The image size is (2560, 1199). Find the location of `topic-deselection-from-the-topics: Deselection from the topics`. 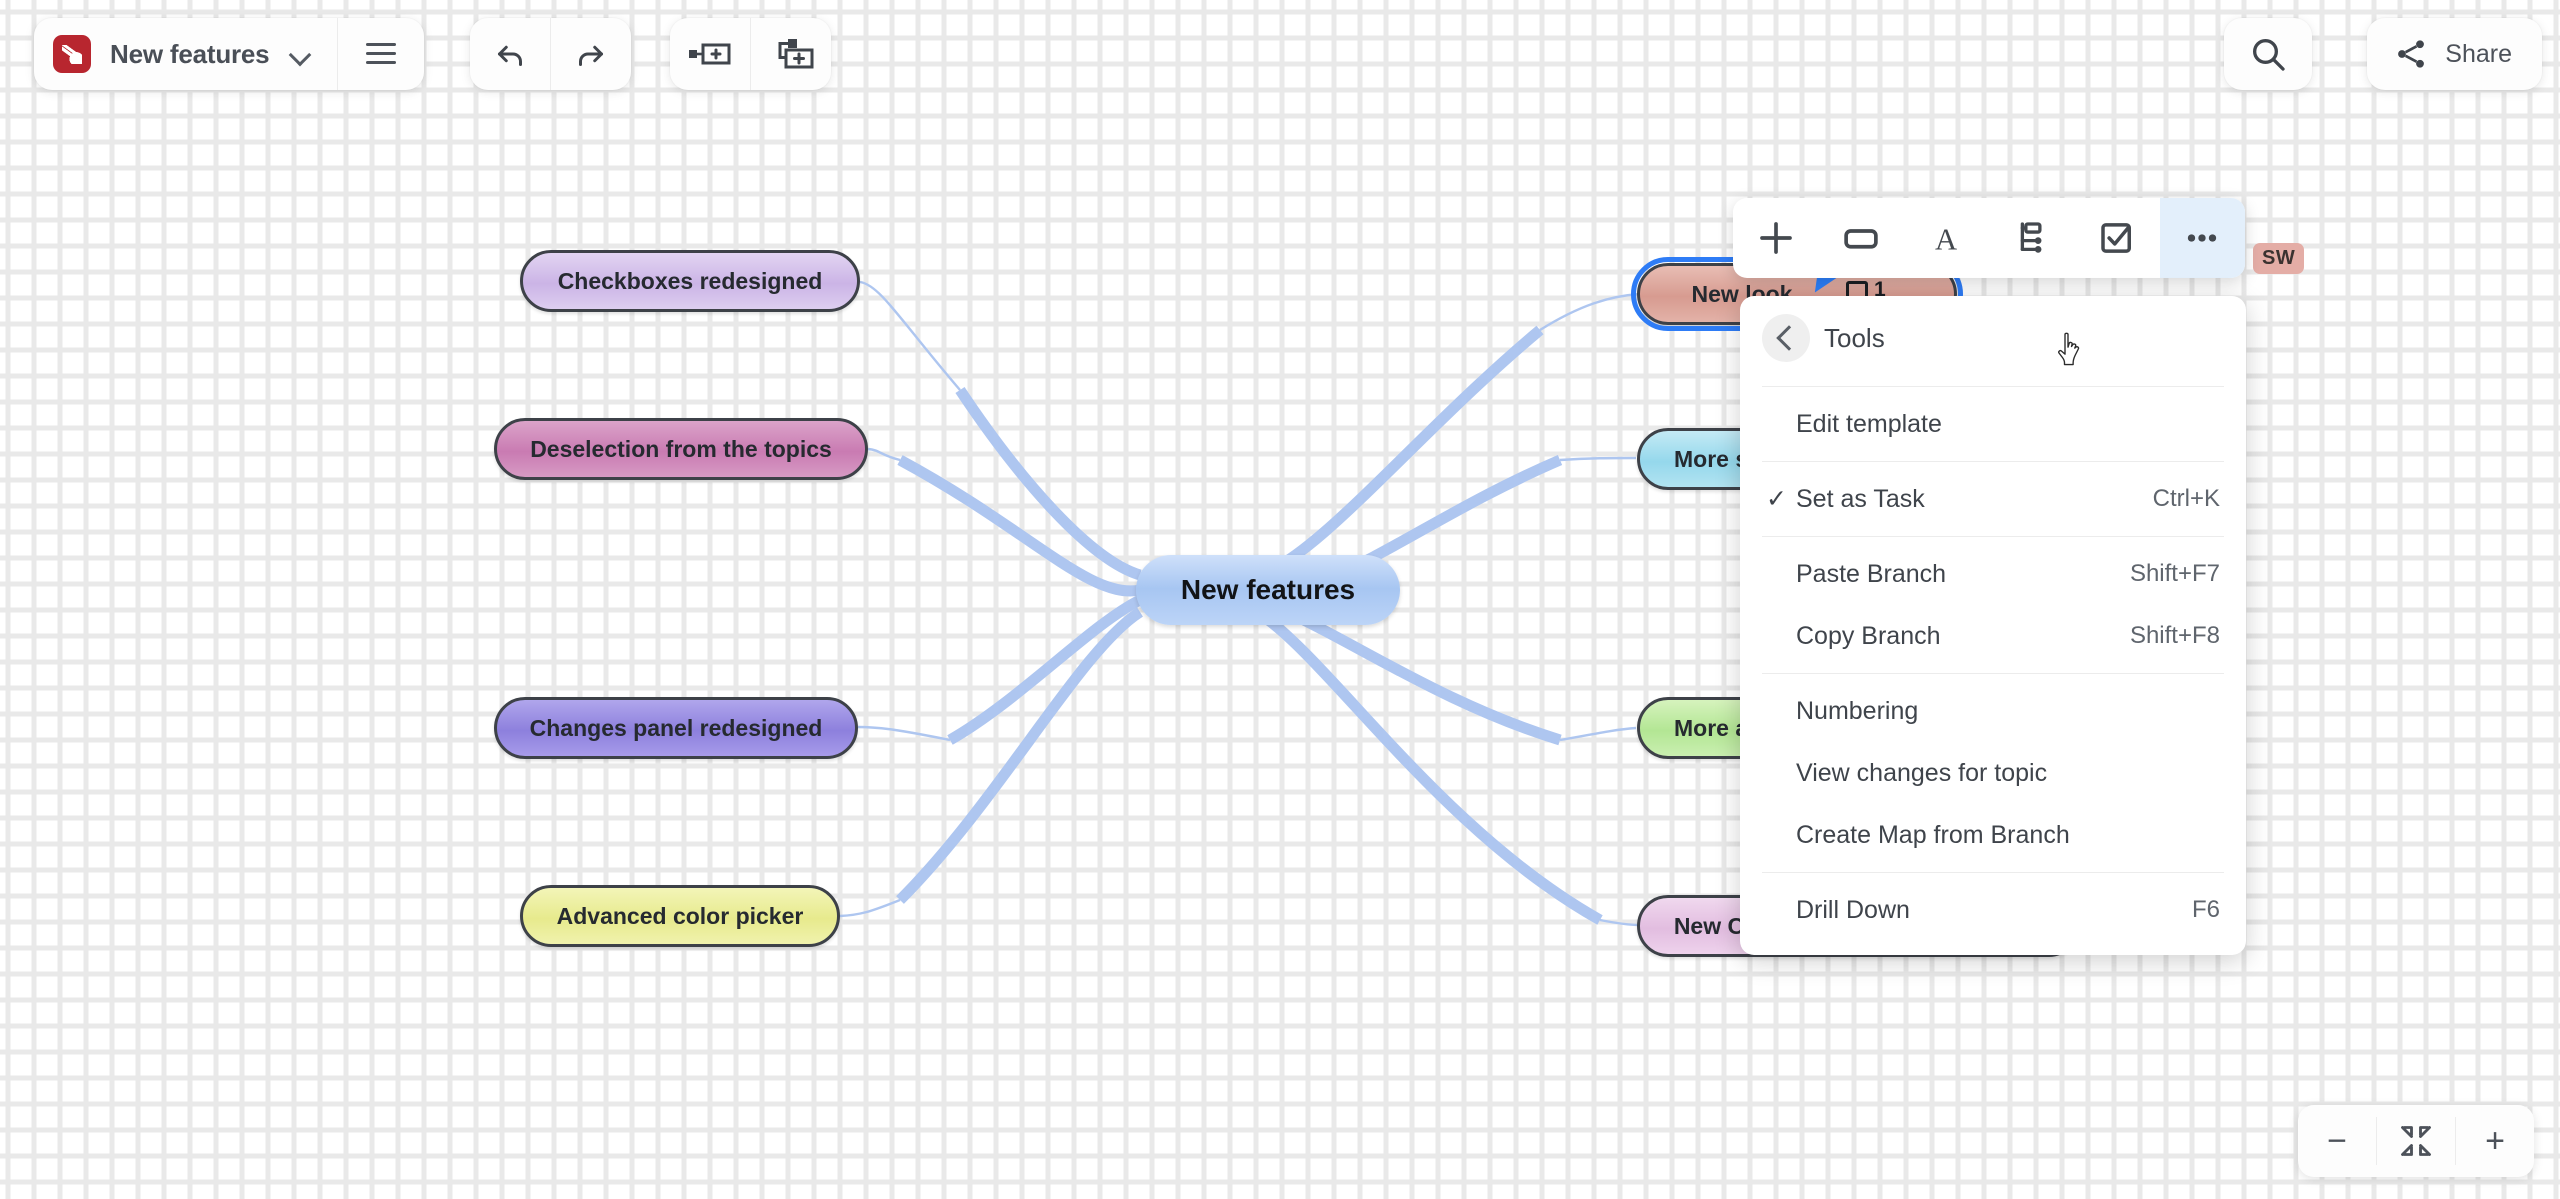

topic-deselection-from-the-topics: Deselection from the topics is located at coordinates (681, 449).